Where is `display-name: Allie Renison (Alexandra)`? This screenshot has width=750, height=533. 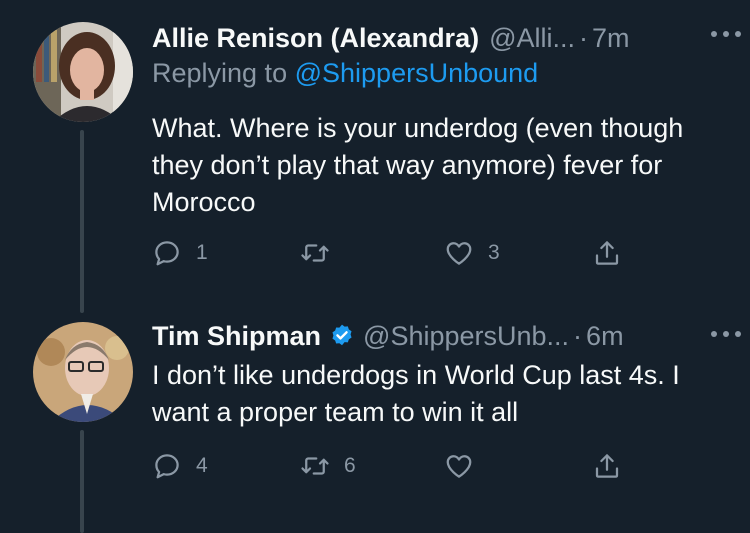 display-name: Allie Renison (Alexandra) is located at coordinates (315, 38).